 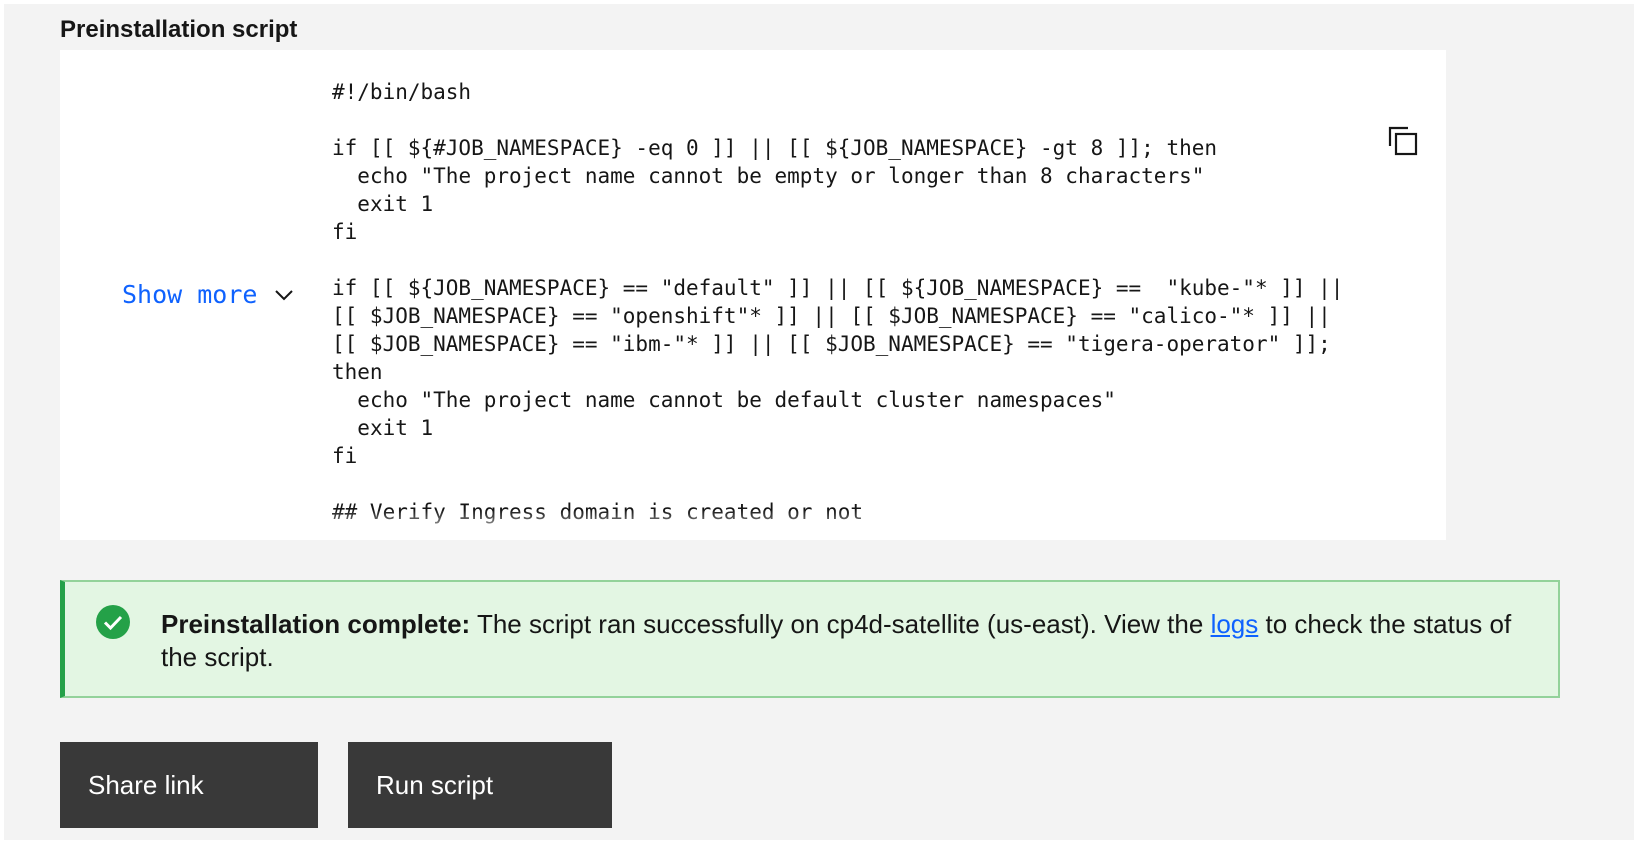 I want to click on checkmark-filled-icon, so click(x=113, y=622).